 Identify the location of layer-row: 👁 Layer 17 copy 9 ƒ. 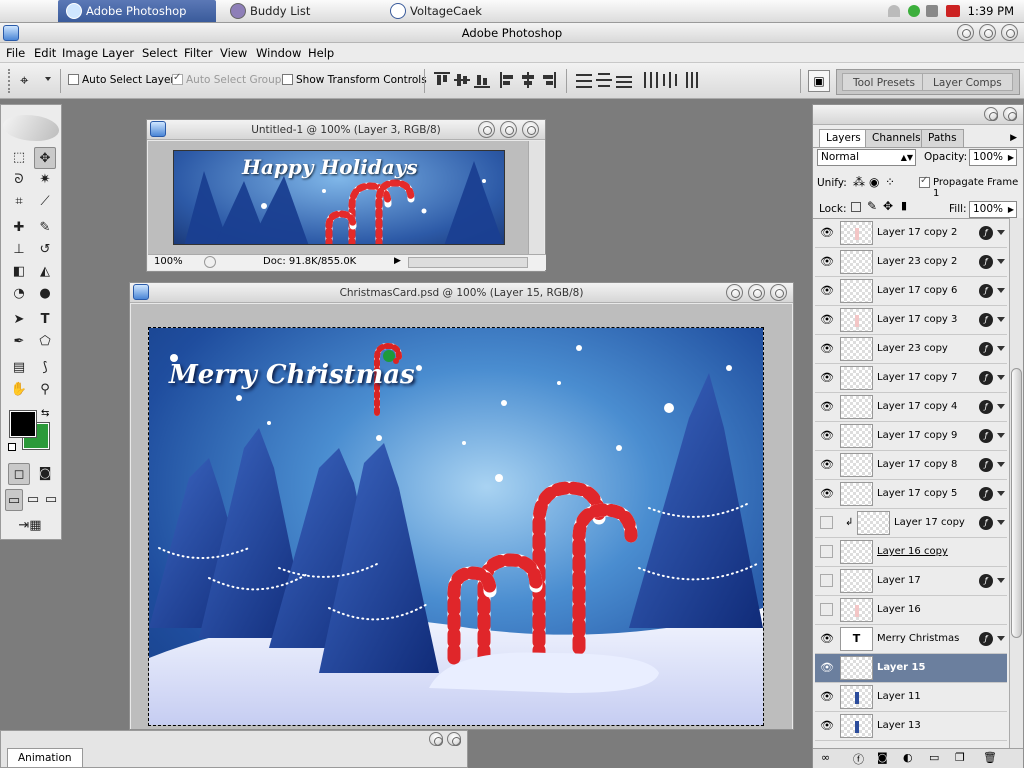
(911, 436).